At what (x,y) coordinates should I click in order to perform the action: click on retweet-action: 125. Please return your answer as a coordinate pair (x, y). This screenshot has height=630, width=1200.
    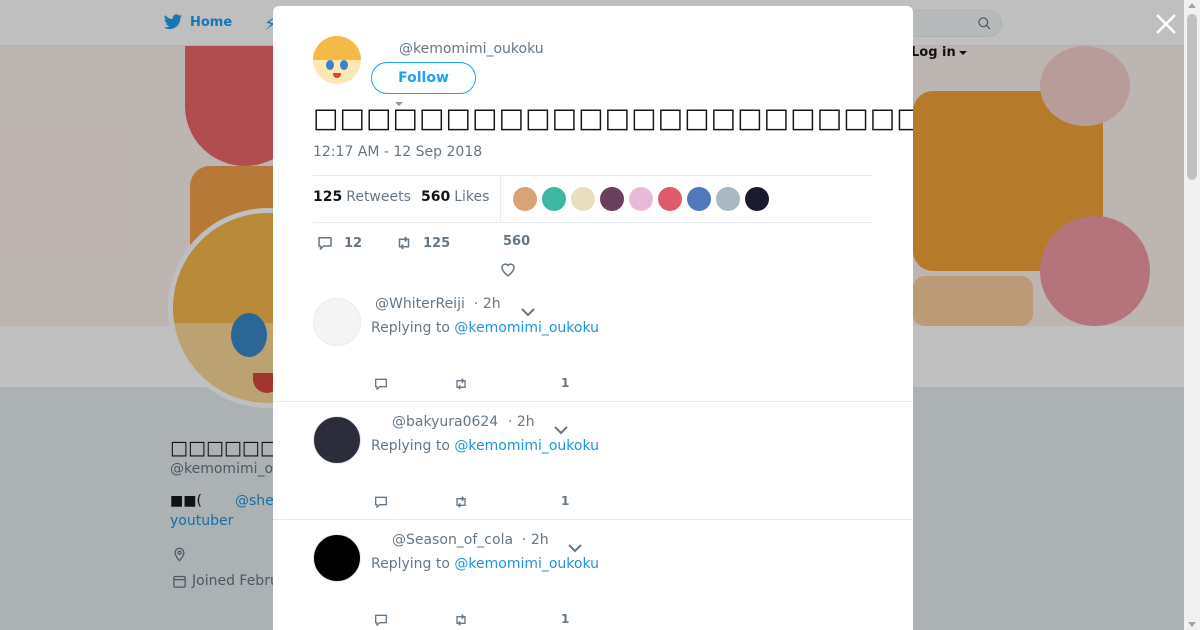
    Looking at the image, I should click on (422, 243).